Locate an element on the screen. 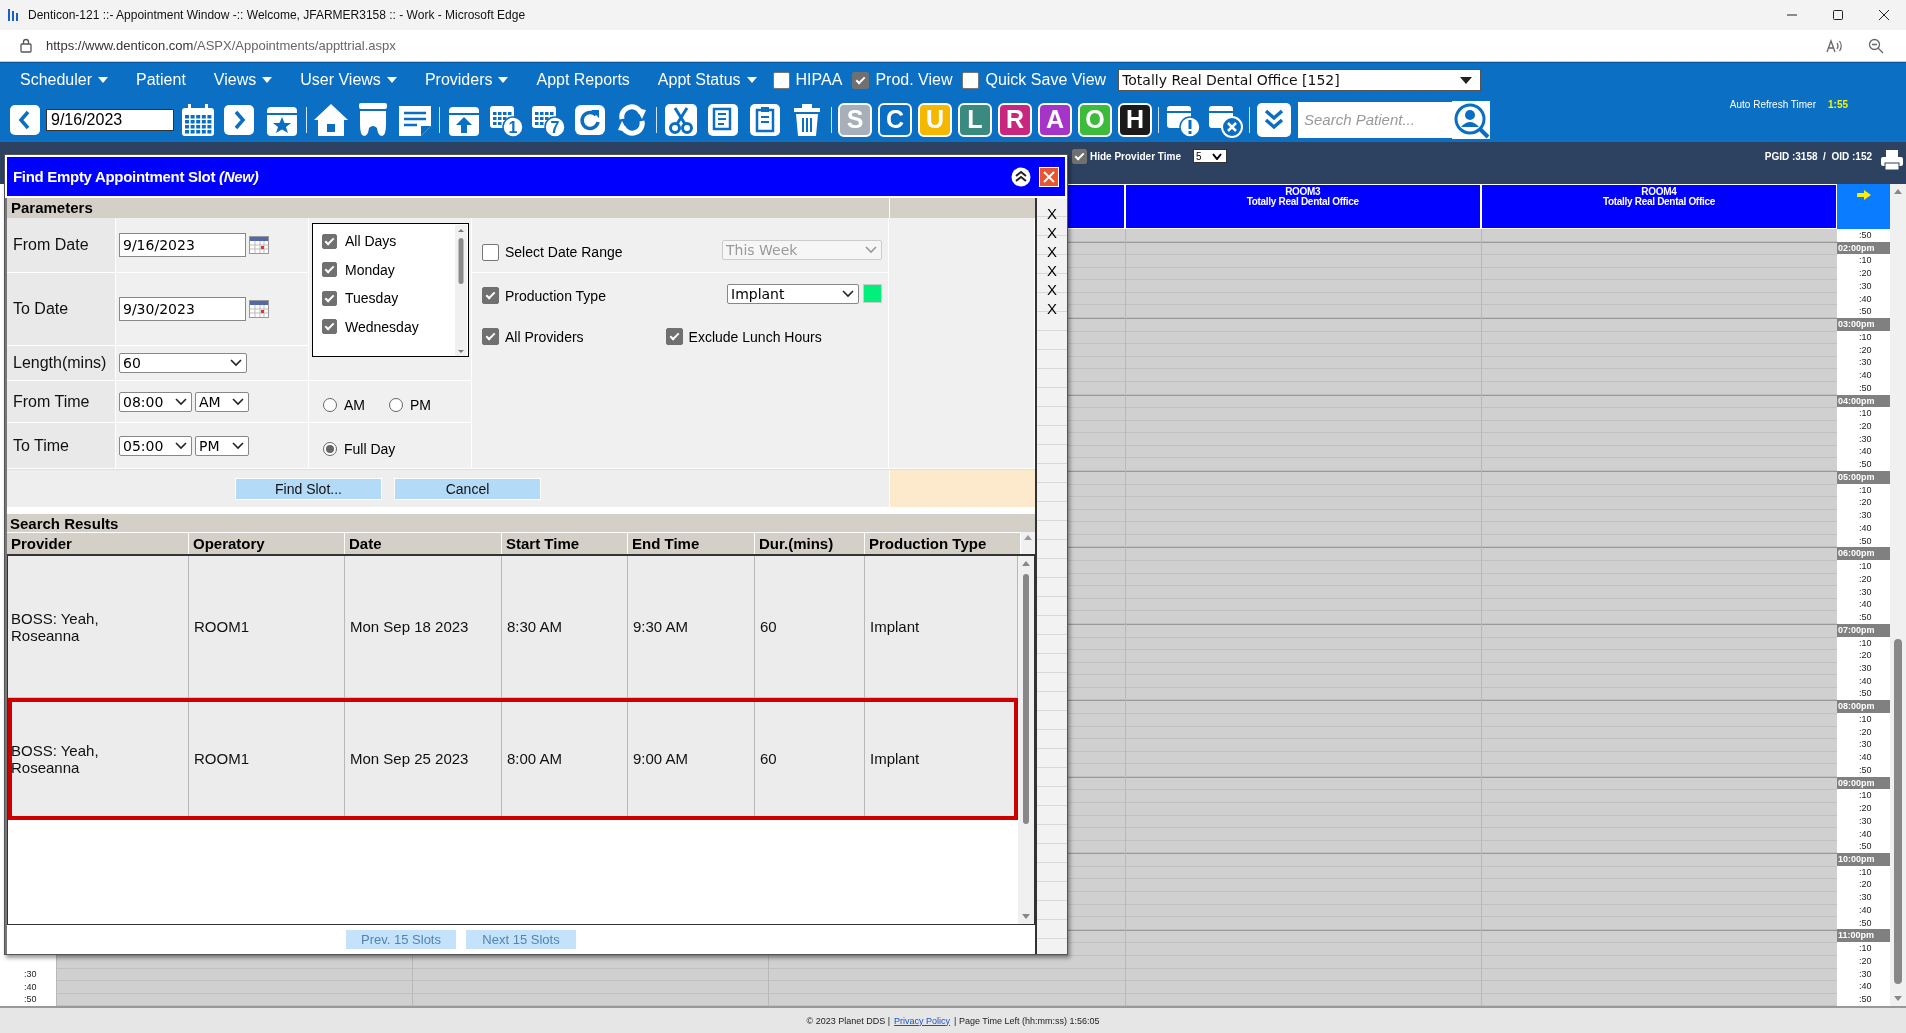 The height and width of the screenshot is (1033, 1906). field-label: From Date is located at coordinates (61, 245).